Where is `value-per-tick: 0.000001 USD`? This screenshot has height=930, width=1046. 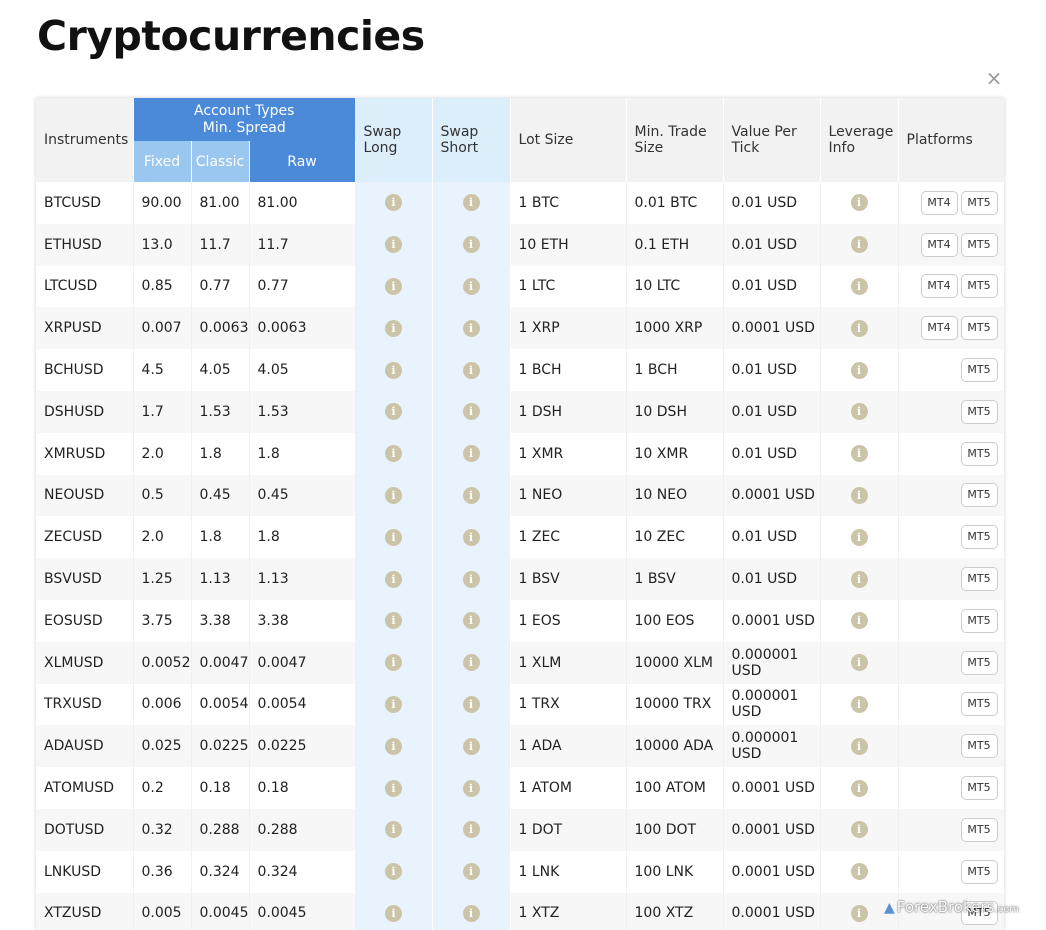
value-per-tick: 0.000001 USD is located at coordinates (772, 662).